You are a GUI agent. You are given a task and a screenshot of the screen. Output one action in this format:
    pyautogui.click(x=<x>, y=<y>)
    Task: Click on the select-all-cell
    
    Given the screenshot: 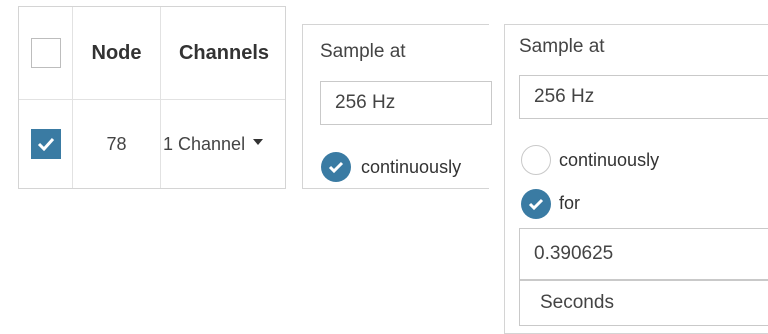 What is the action you would take?
    pyautogui.click(x=45, y=53)
    